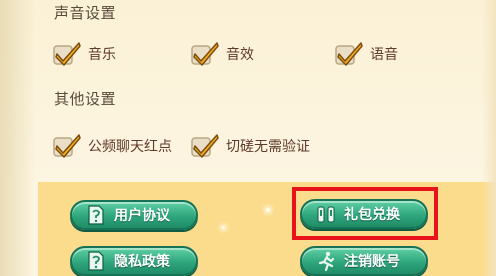 Image resolution: width=496 pixels, height=276 pixels. I want to click on option-public-chat-dot-label: 公频聊天红点, so click(130, 147).